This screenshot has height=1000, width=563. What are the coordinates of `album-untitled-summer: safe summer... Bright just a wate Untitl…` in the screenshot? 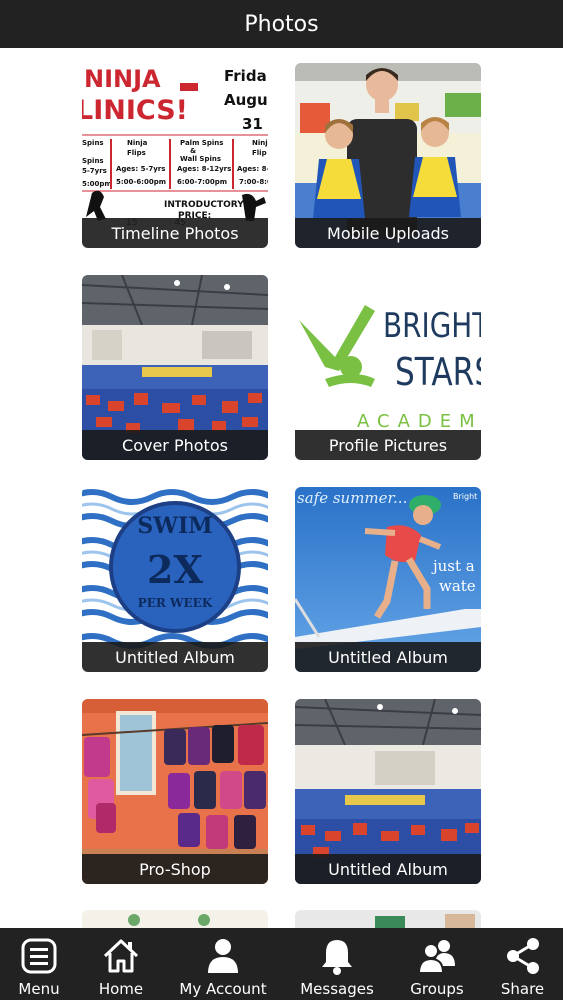 It's located at (388, 579).